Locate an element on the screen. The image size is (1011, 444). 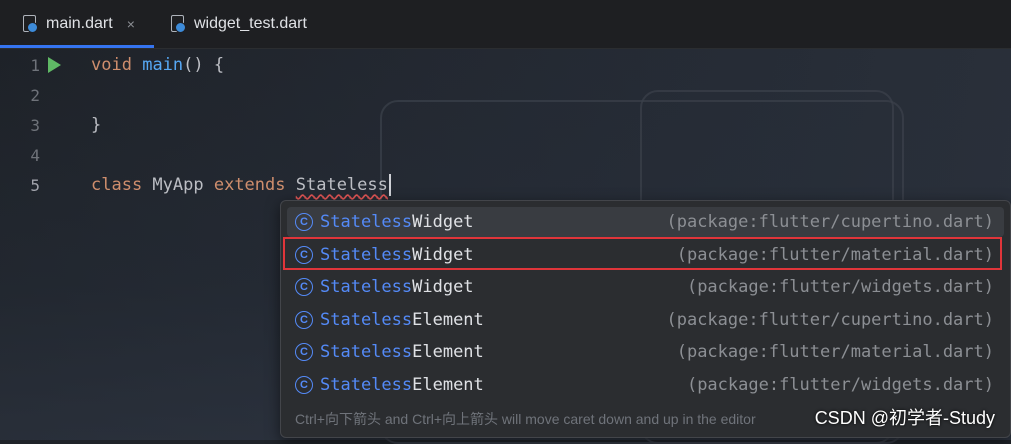
code-line: 5 class MyApp extends Stateless is located at coordinates (505, 185).